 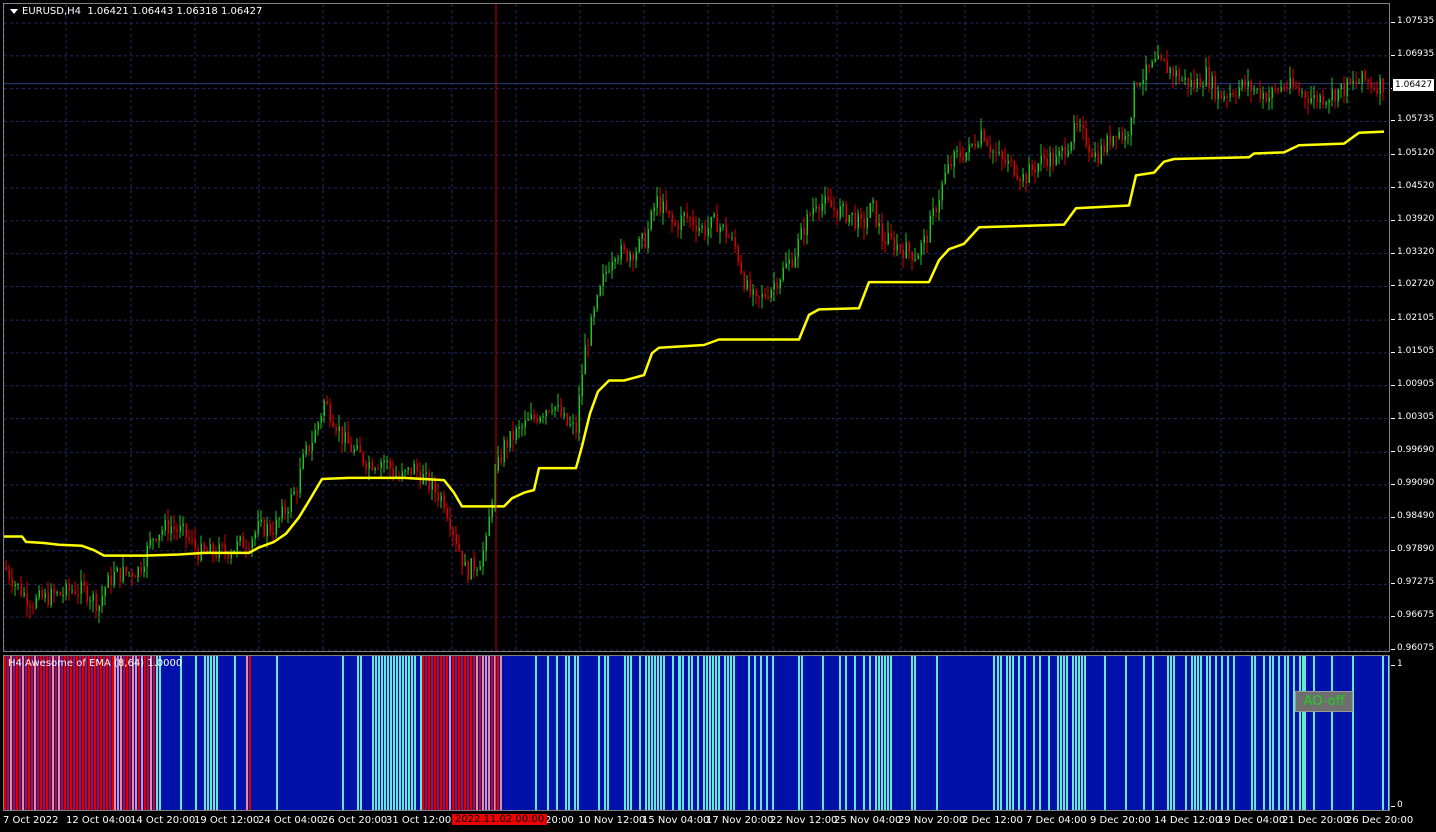 I want to click on price-tick-label: 0.96675, so click(x=1412, y=615).